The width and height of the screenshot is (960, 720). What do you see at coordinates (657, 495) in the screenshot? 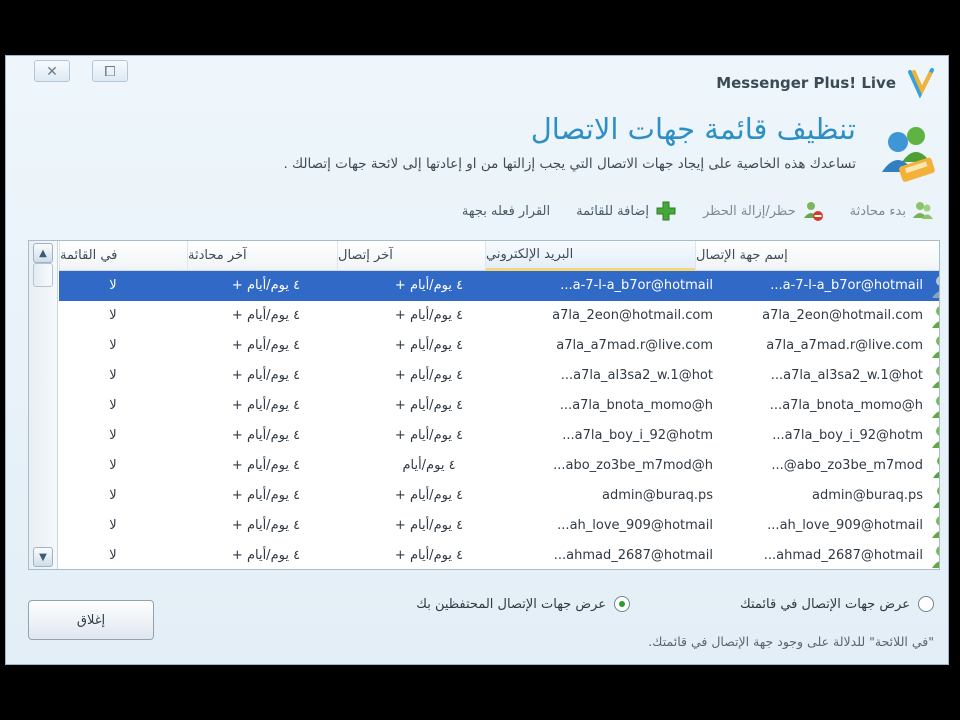
I see `cell-email: admin@buraq.ps` at bounding box center [657, 495].